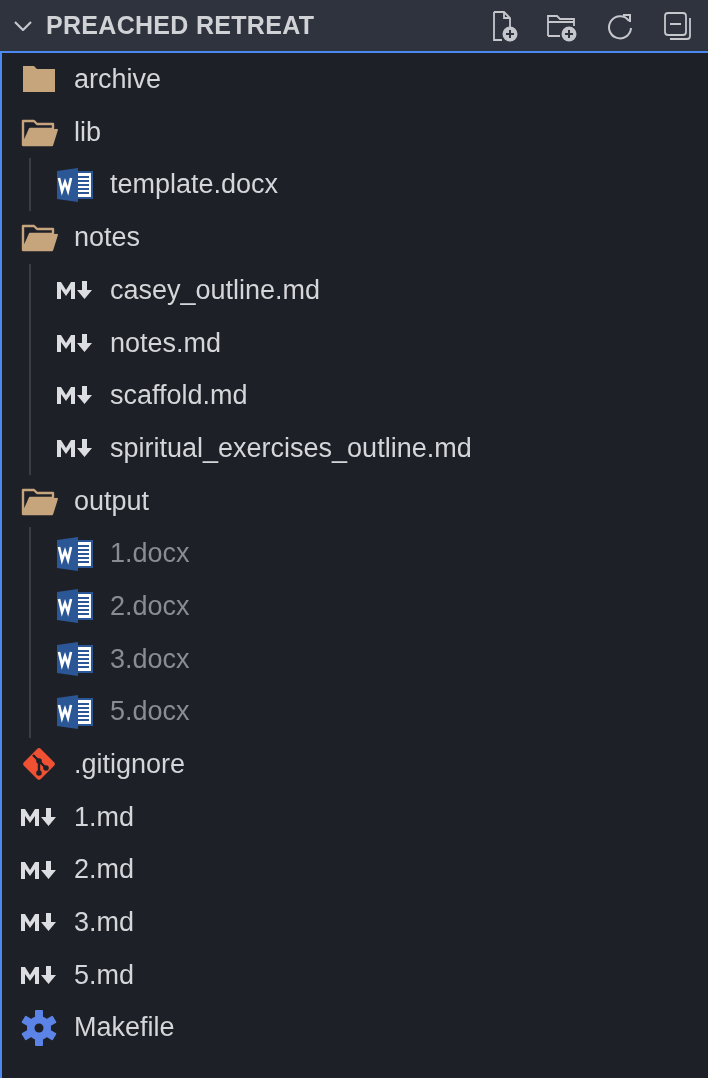 The width and height of the screenshot is (708, 1078). I want to click on file-name: 1.docx, so click(150, 554).